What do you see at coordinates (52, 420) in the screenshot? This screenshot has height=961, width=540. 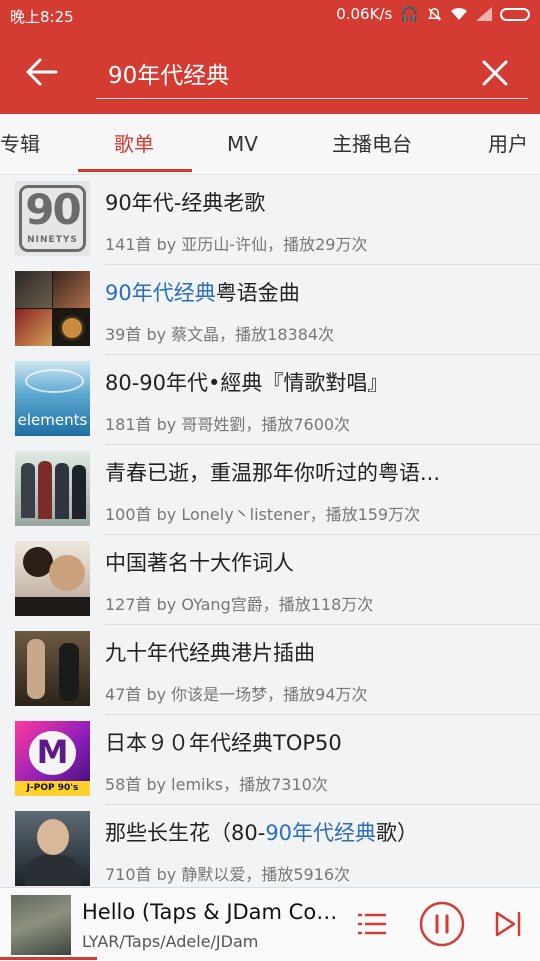 I see `cover-word: elements` at bounding box center [52, 420].